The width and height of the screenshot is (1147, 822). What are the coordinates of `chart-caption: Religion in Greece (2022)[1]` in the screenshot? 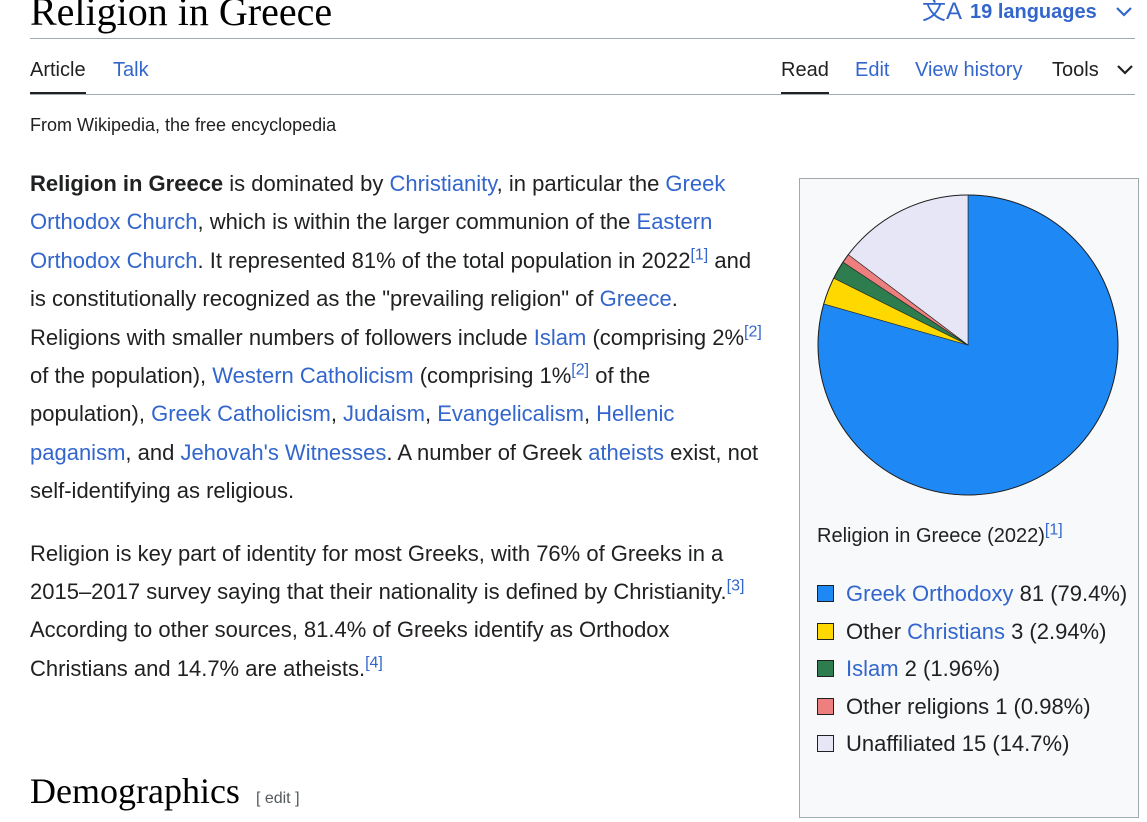 It's located at (940, 534).